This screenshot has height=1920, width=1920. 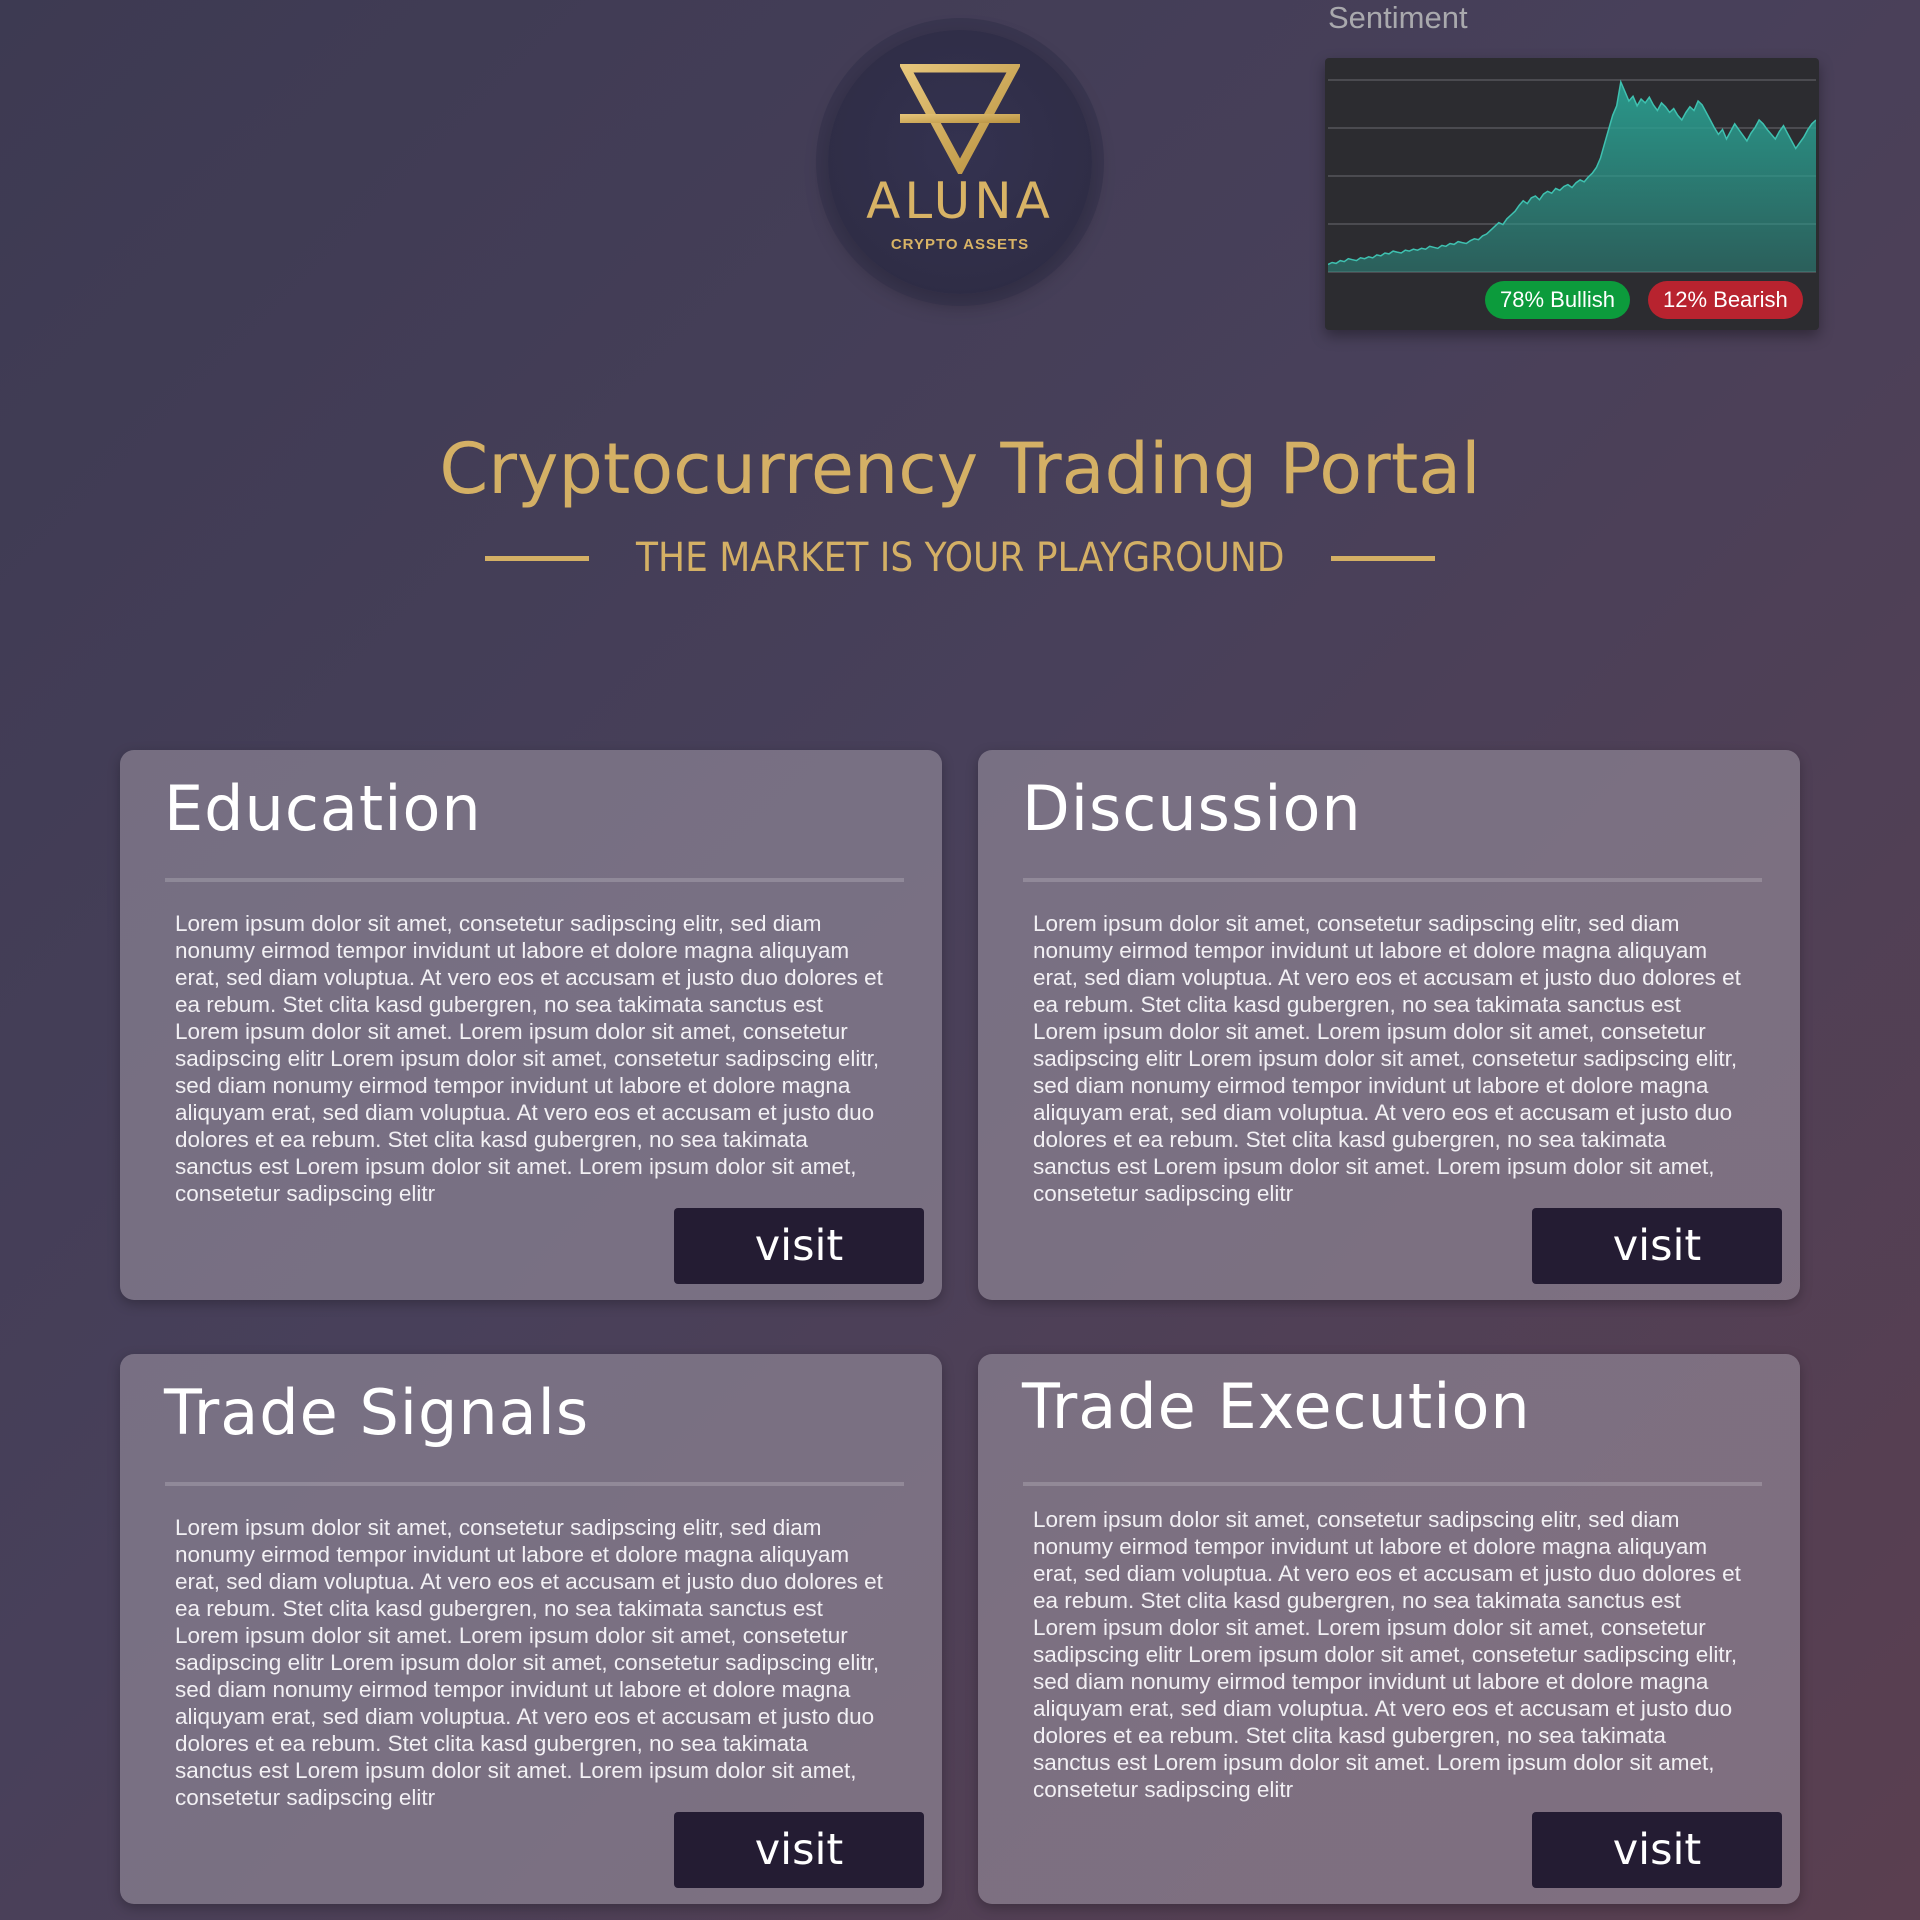 What do you see at coordinates (960, 244) in the screenshot?
I see `brand-tagline: CRYPTO ASSETS` at bounding box center [960, 244].